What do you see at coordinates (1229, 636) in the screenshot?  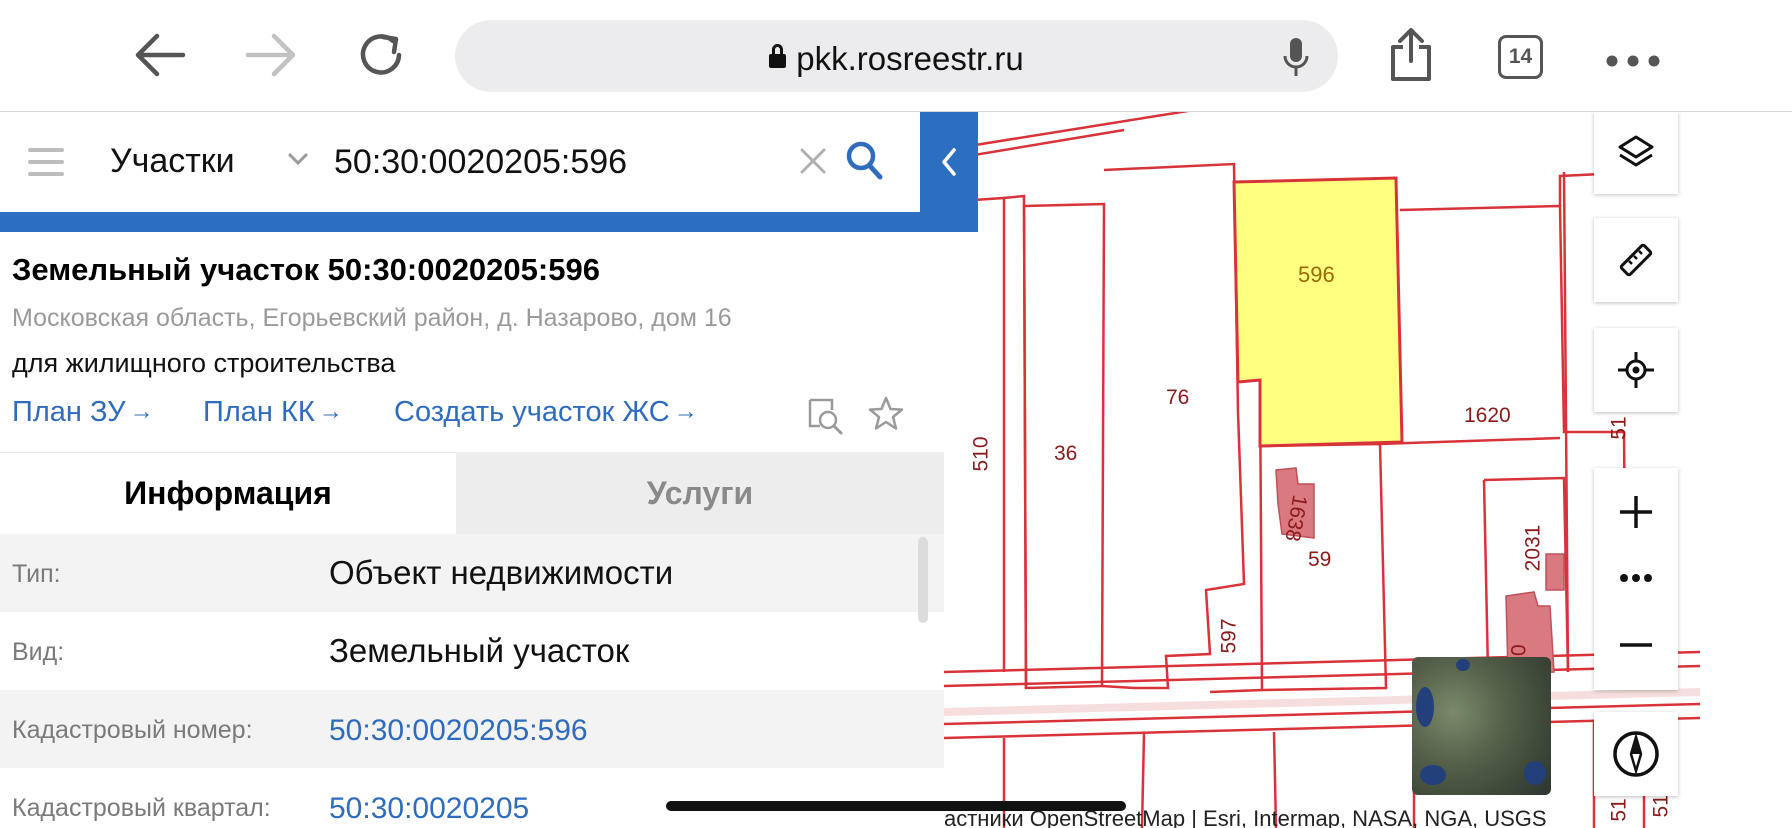 I see `map-label-597: 597` at bounding box center [1229, 636].